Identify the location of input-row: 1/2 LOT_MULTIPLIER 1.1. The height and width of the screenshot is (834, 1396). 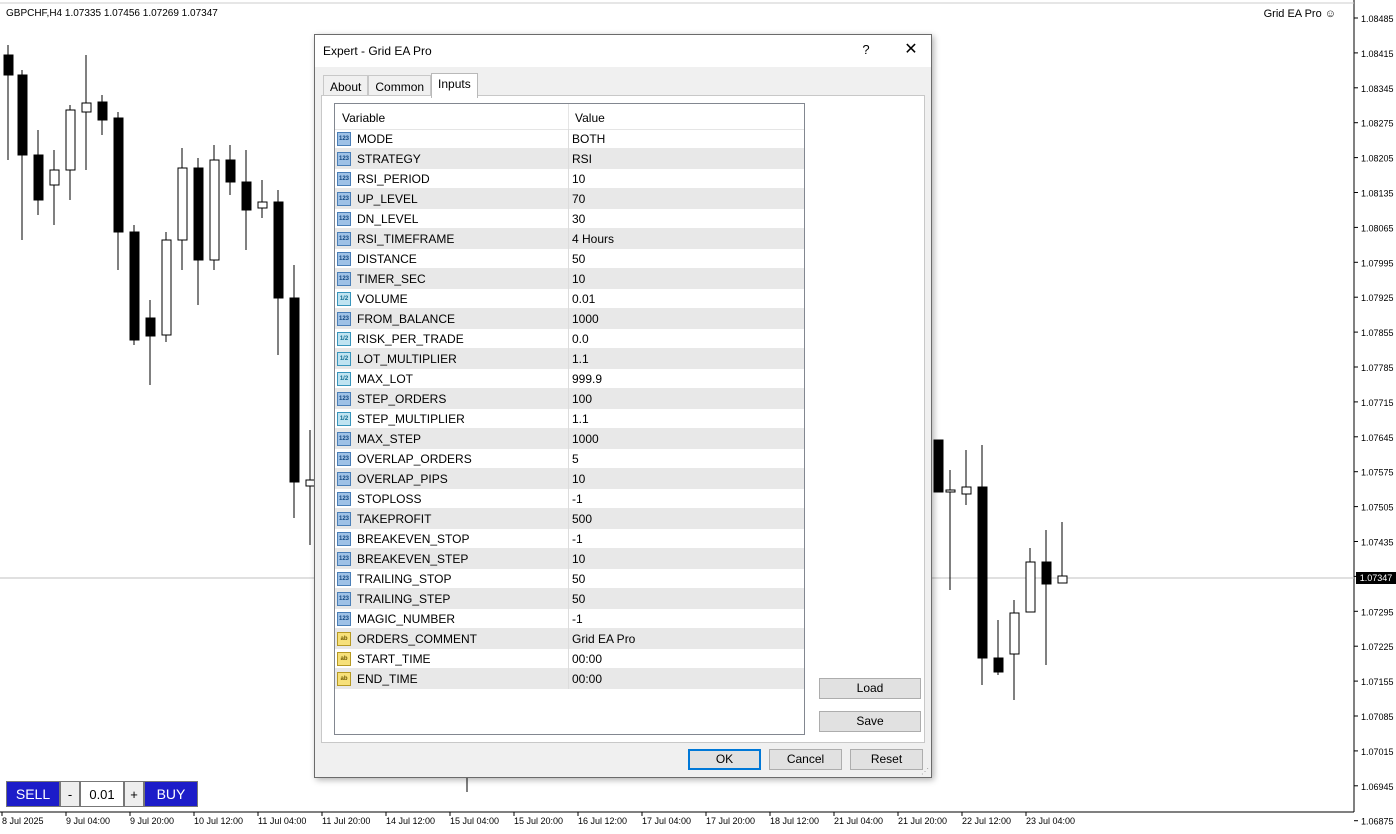
(569, 359).